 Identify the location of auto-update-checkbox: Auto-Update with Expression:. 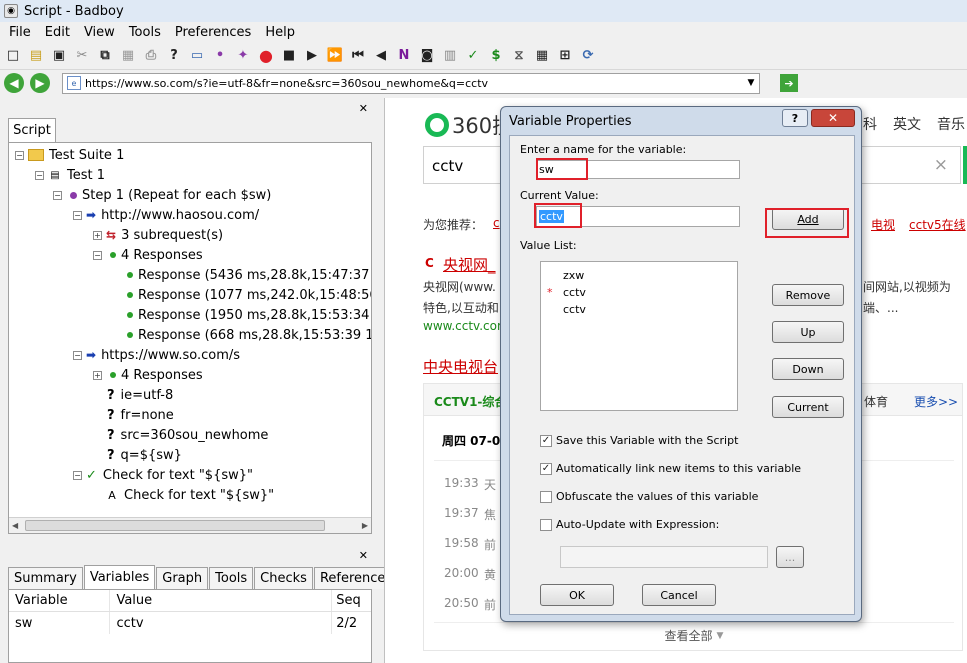
(629, 524).